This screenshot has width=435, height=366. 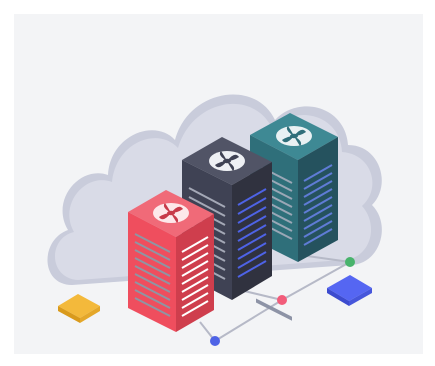 What do you see at coordinates (349, 290) in the screenshot?
I see `tile-blue` at bounding box center [349, 290].